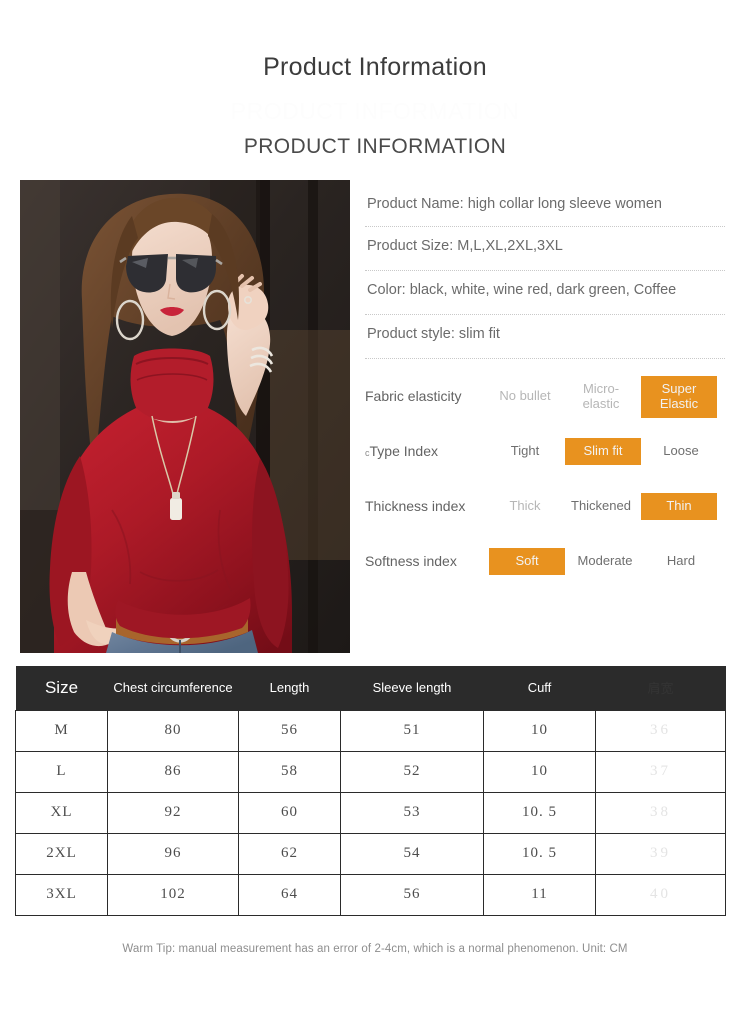  I want to click on size-table-header-length: Length, so click(289, 688).